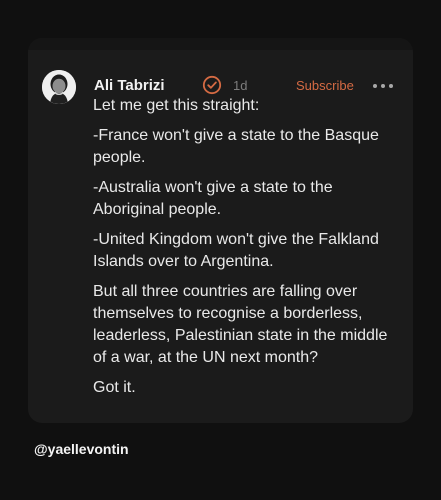 This screenshot has height=500, width=441. Describe the element at coordinates (212, 85) in the screenshot. I see `verified-check-icon` at that location.